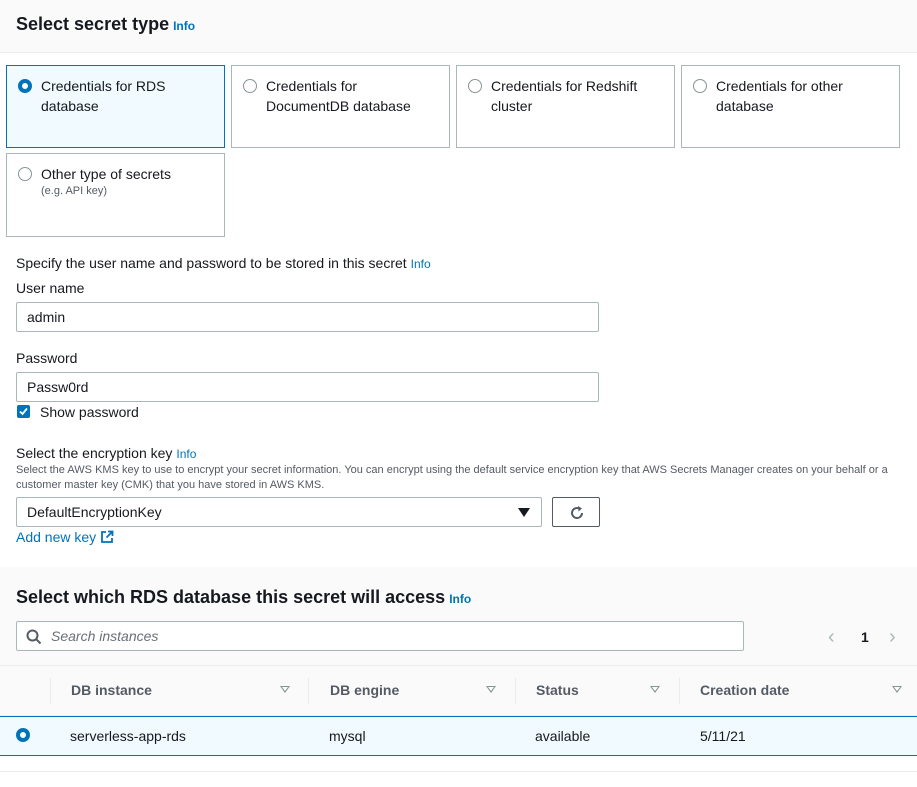 The height and width of the screenshot is (787, 917). Describe the element at coordinates (34, 637) in the screenshot. I see `search-icon` at that location.